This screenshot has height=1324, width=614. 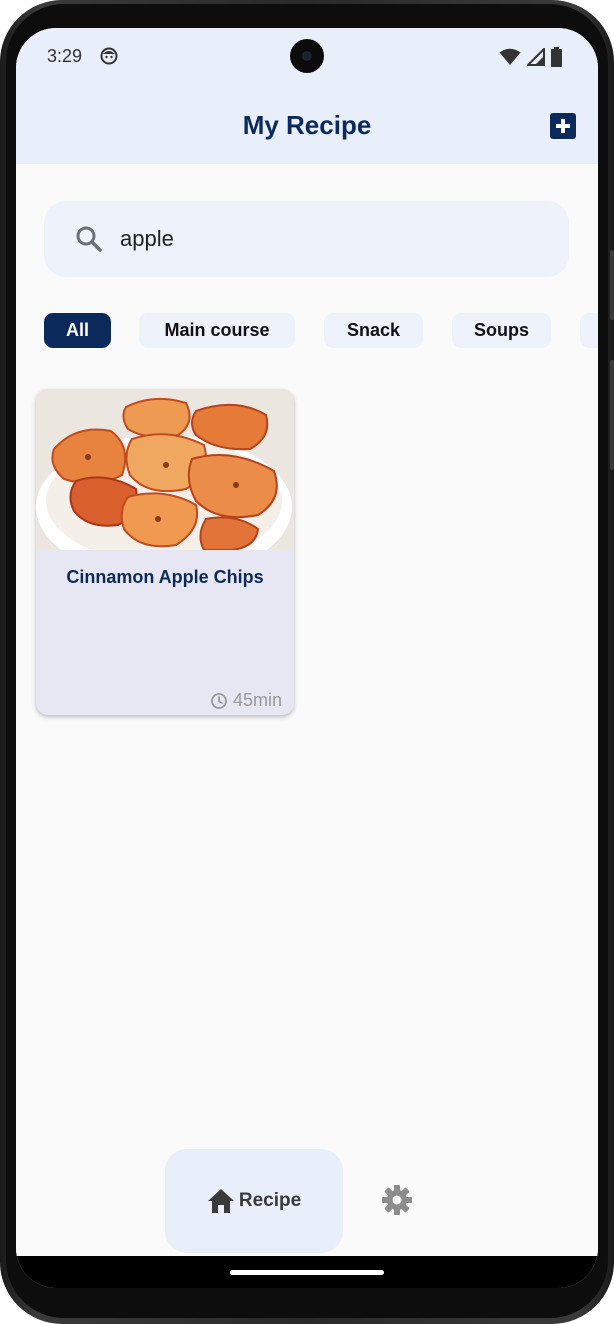 What do you see at coordinates (307, 96) in the screenshot?
I see `app-header: 3:29 My Recipe` at bounding box center [307, 96].